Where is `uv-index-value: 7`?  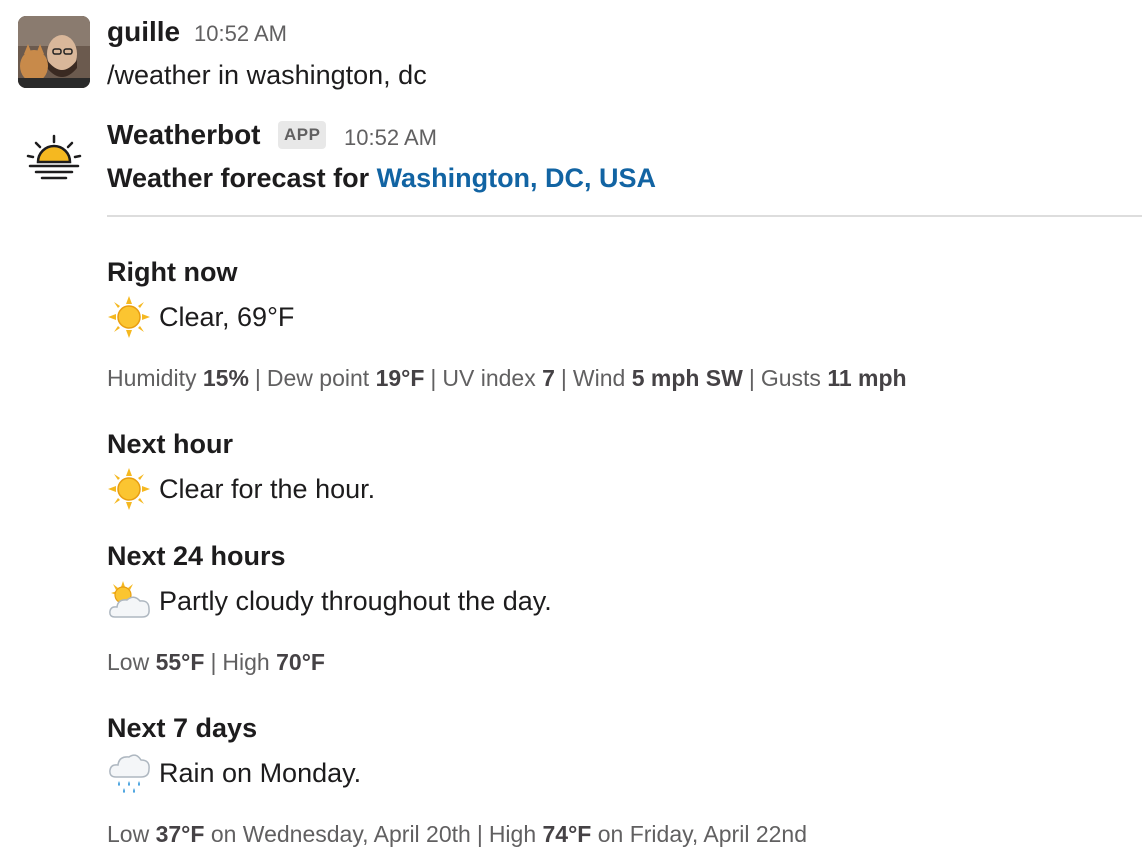 uv-index-value: 7 is located at coordinates (548, 378).